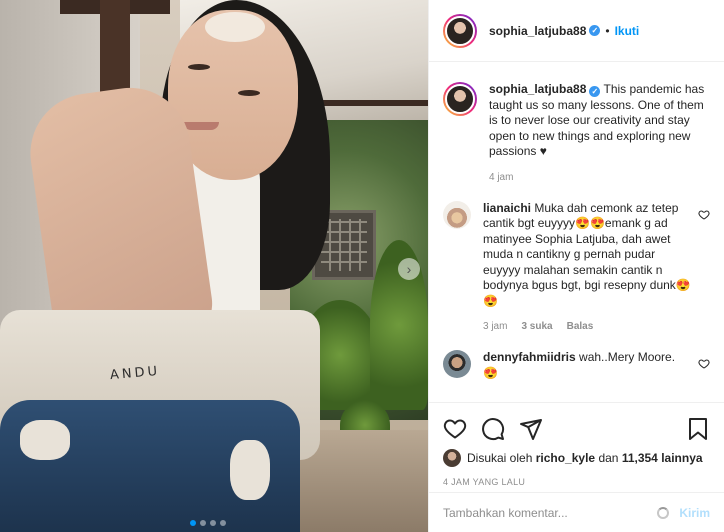  What do you see at coordinates (501, 177) in the screenshot?
I see `caption-time: 4 jam` at bounding box center [501, 177].